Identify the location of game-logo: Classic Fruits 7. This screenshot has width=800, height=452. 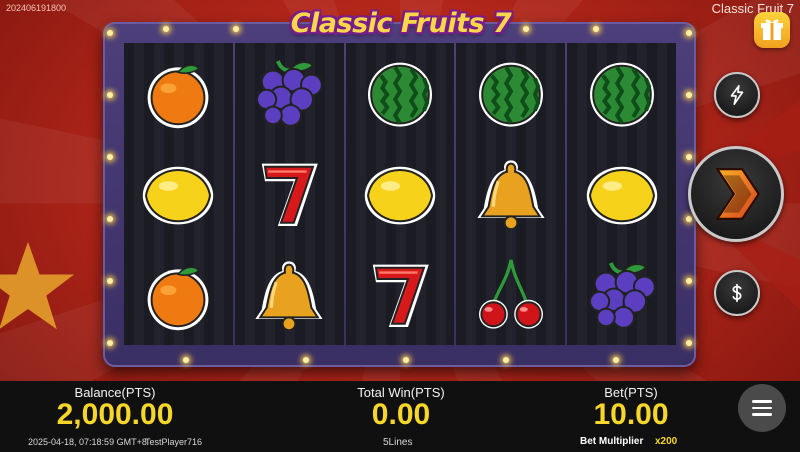
(401, 23).